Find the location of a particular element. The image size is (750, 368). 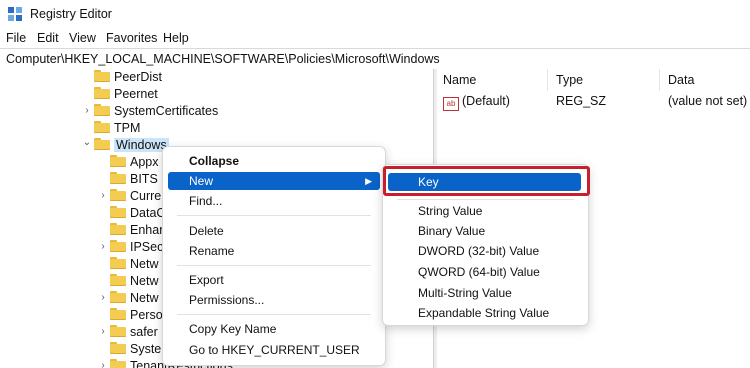

value-data: (value not set) is located at coordinates (708, 101).